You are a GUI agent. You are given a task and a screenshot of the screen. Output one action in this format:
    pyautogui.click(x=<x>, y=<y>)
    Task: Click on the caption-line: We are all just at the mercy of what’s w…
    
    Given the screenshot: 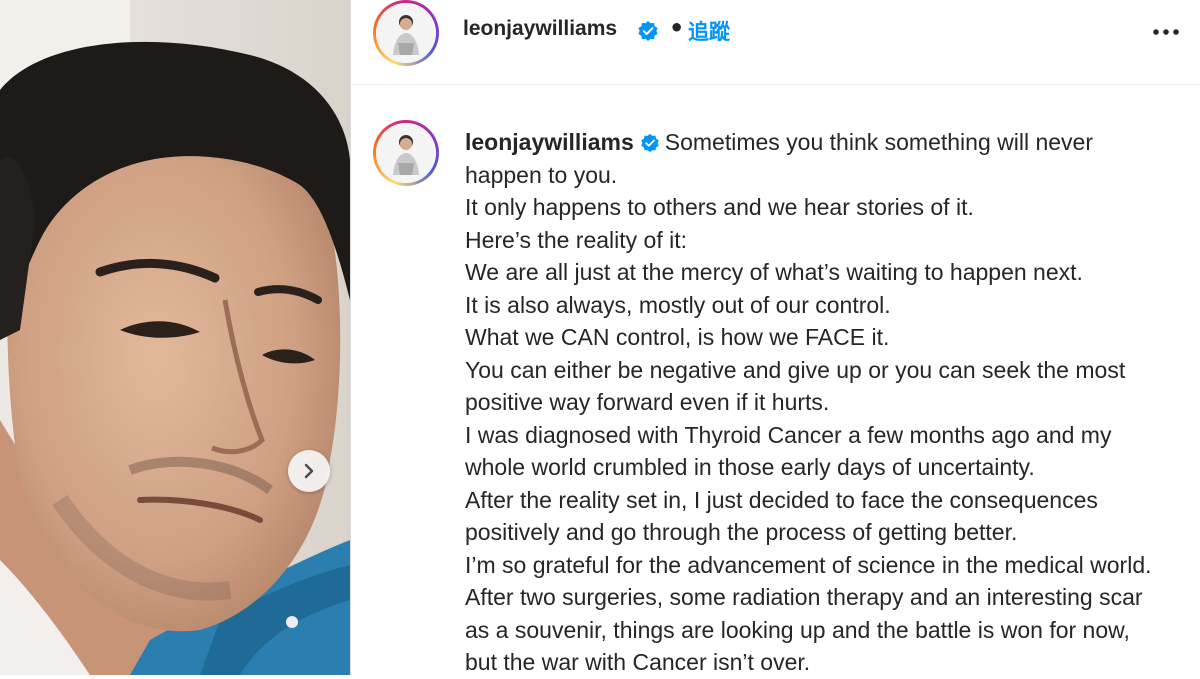 What is the action you would take?
    pyautogui.click(x=774, y=272)
    